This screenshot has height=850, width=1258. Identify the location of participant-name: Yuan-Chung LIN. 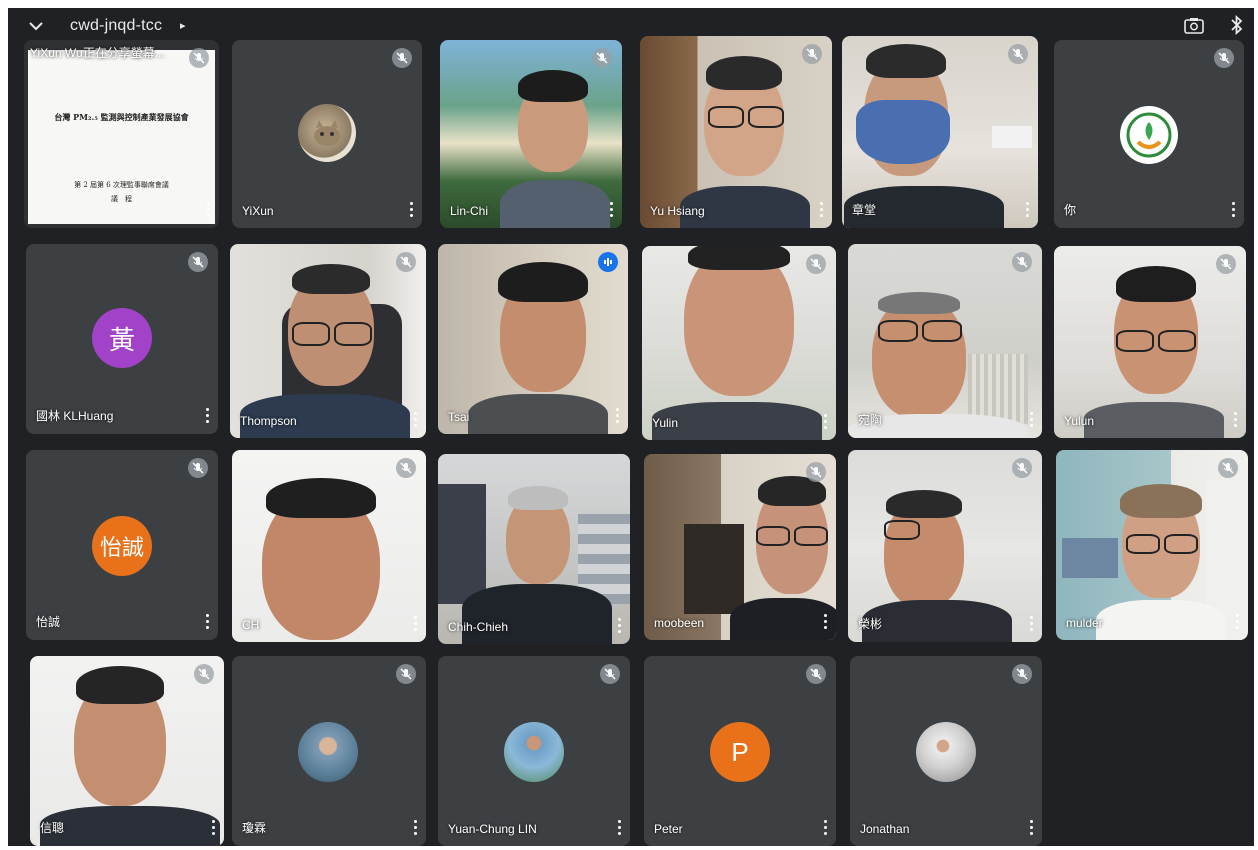
(492, 829).